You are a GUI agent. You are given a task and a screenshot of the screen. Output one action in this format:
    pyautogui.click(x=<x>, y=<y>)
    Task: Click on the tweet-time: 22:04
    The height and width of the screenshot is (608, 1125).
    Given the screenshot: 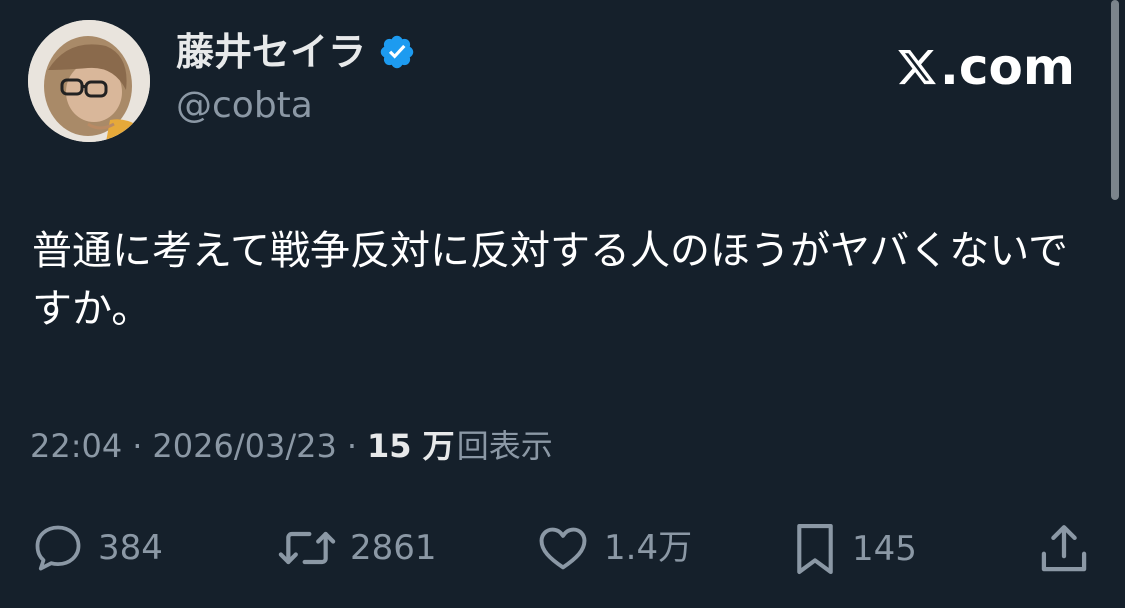 What is the action you would take?
    pyautogui.click(x=76, y=446)
    